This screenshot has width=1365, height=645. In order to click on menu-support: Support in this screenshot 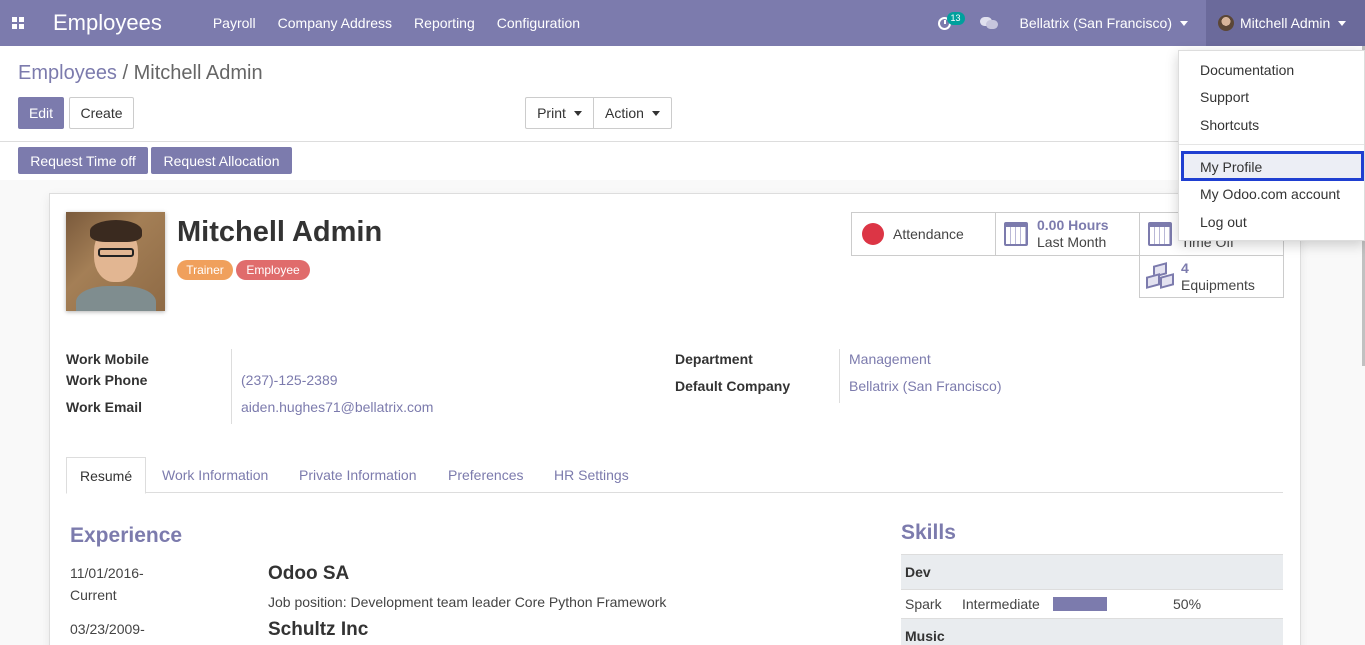, I will do `click(1224, 97)`.